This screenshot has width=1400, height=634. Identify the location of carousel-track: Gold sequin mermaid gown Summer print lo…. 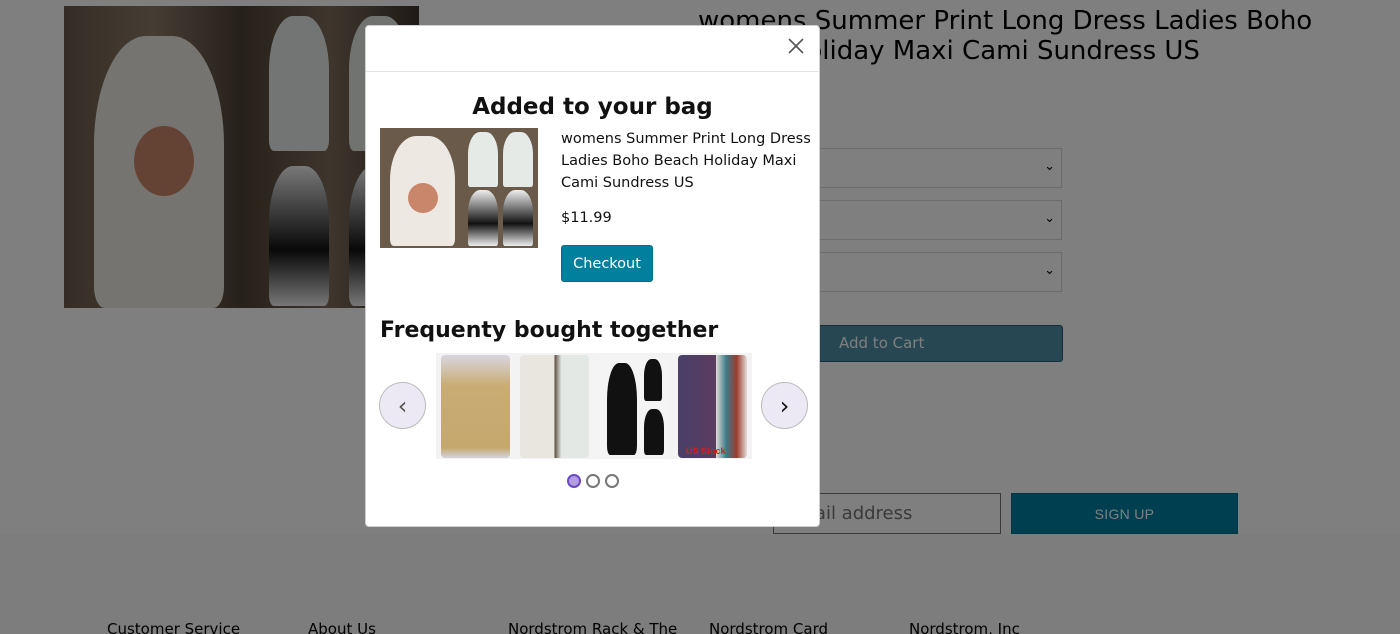
(594, 406).